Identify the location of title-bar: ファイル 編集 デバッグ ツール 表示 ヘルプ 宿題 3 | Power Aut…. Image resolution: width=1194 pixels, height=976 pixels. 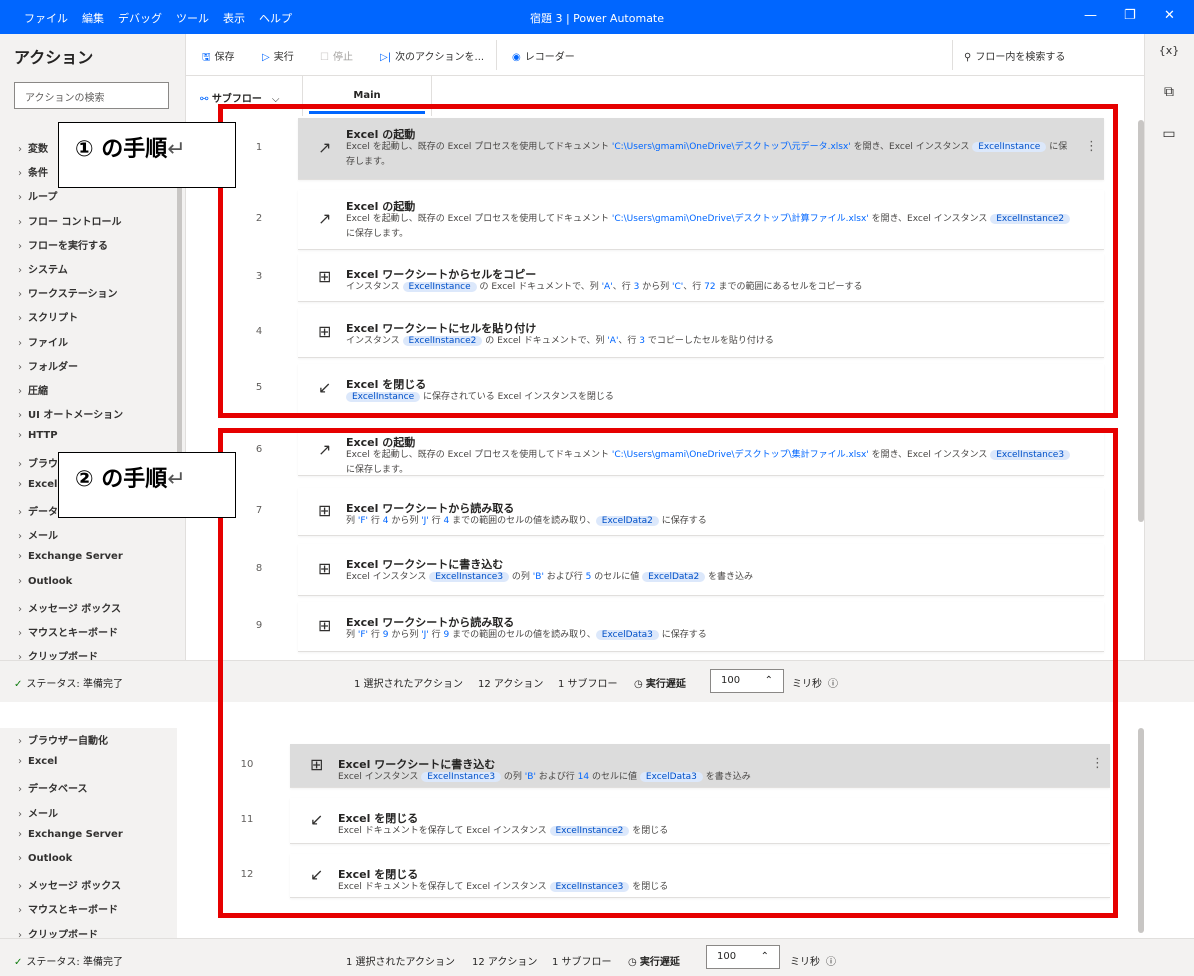
(597, 17).